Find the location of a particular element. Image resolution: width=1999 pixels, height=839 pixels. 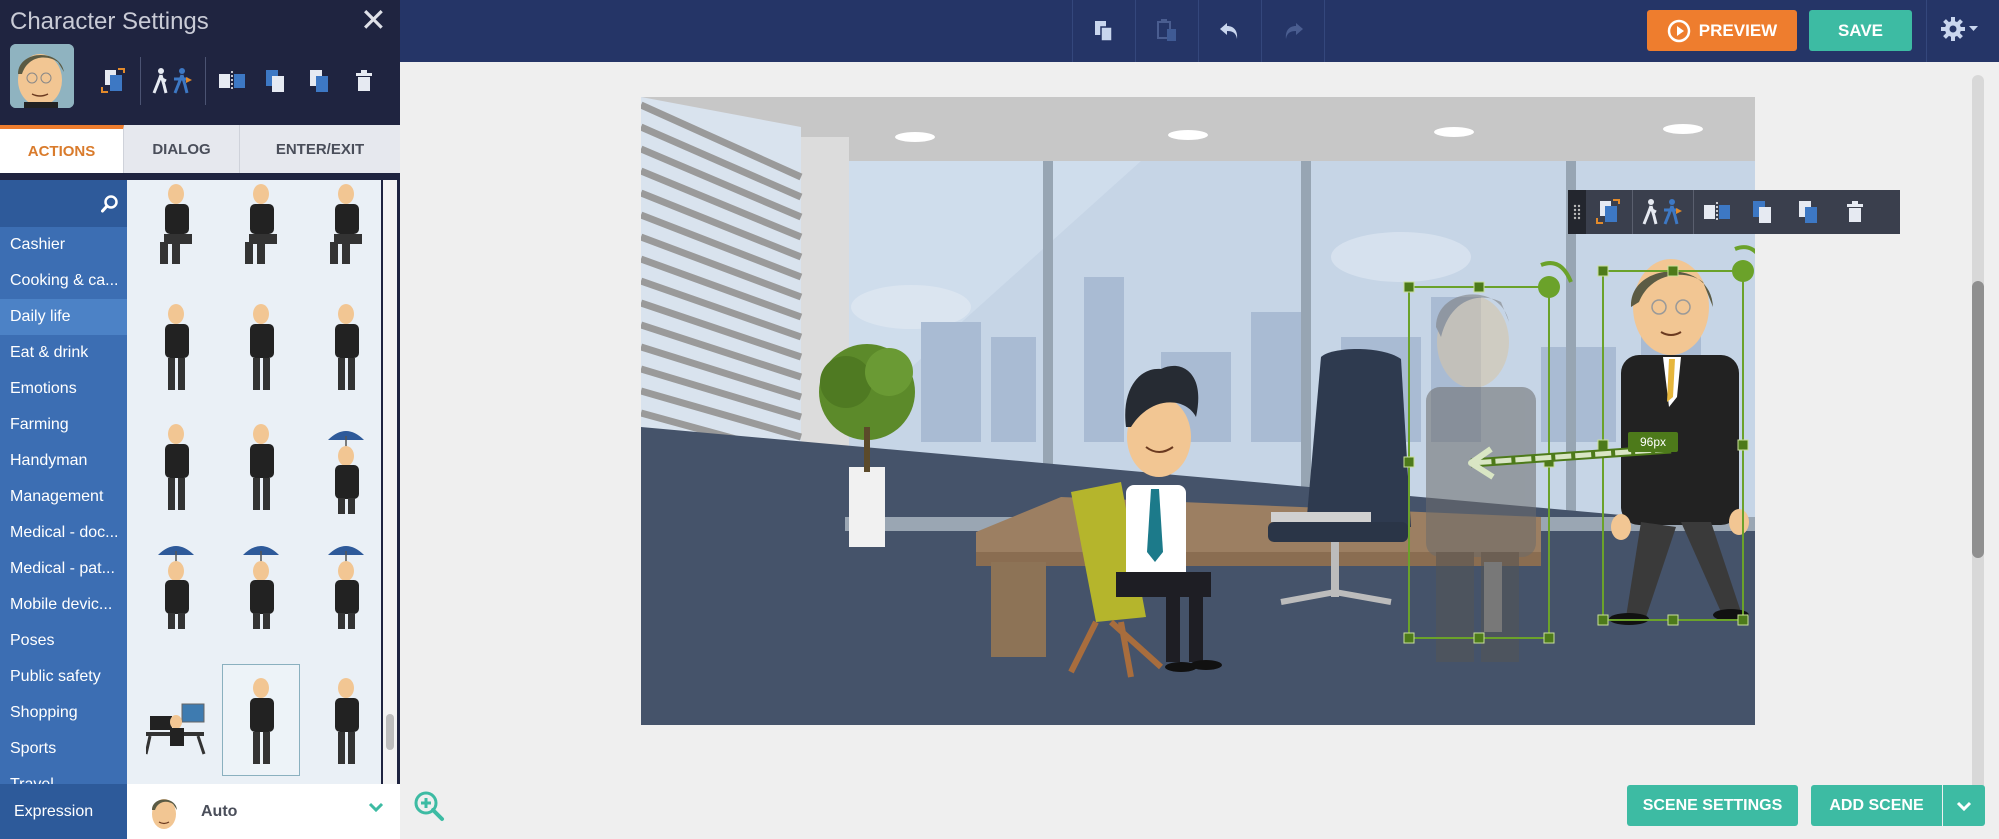

paste-button is located at coordinates (1167, 31).